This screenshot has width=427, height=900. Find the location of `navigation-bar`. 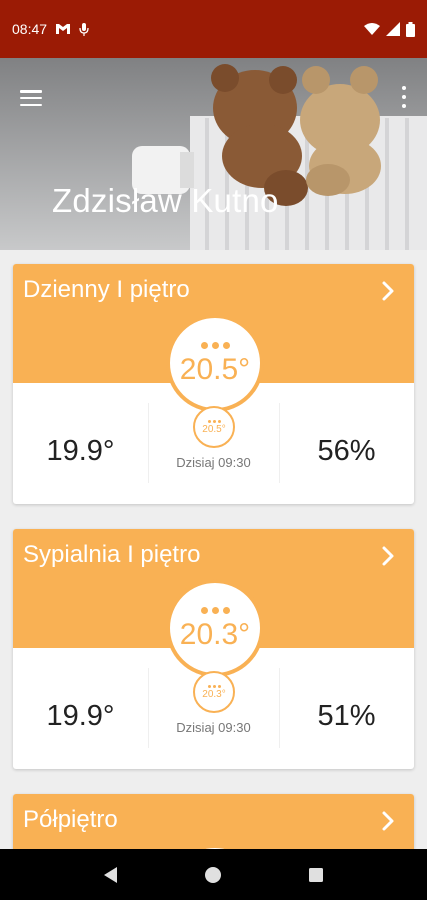

navigation-bar is located at coordinates (213, 874).